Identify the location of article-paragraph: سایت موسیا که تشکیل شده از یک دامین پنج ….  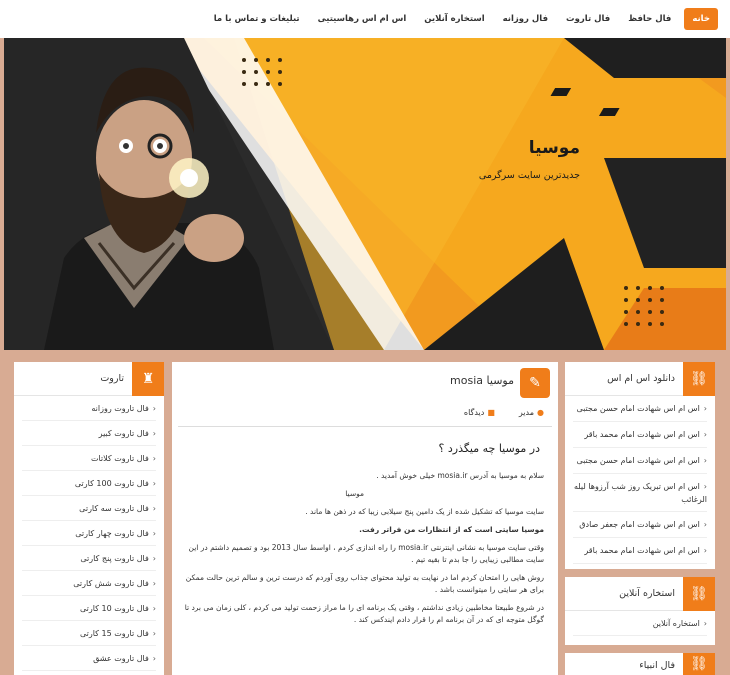
(424, 511).